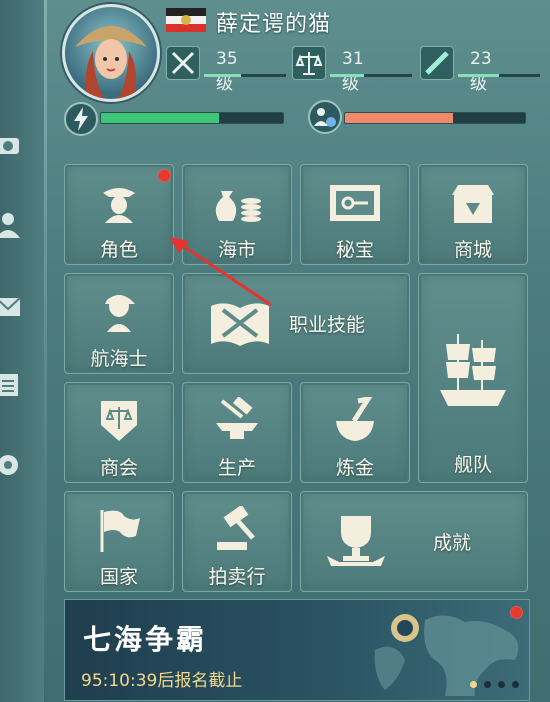  I want to click on achievement-label: 成就, so click(452, 543).